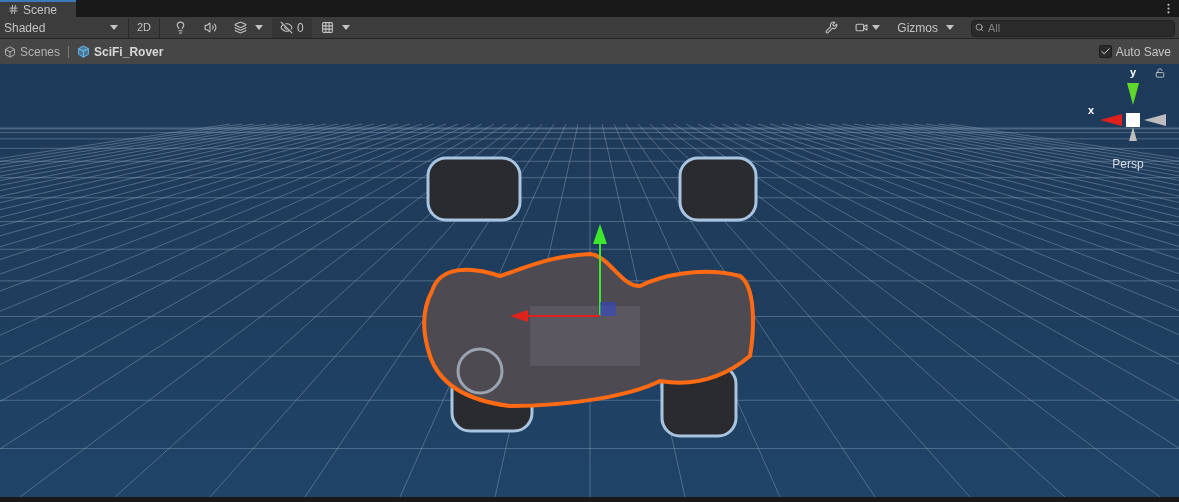  What do you see at coordinates (1091, 110) in the screenshot?
I see `x-axis-label: x` at bounding box center [1091, 110].